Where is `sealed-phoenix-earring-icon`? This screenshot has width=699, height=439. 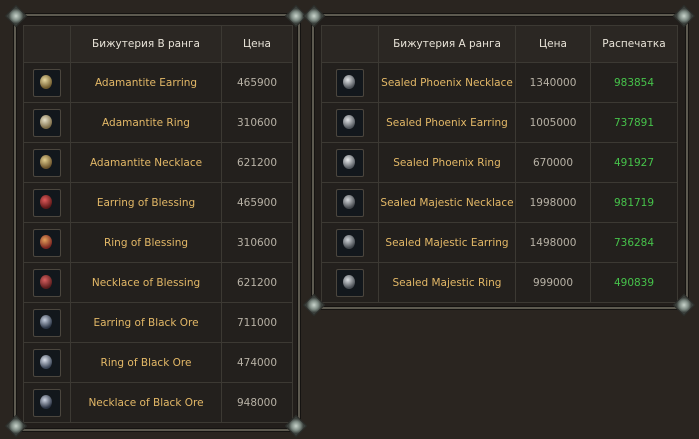 sealed-phoenix-earring-icon is located at coordinates (350, 122).